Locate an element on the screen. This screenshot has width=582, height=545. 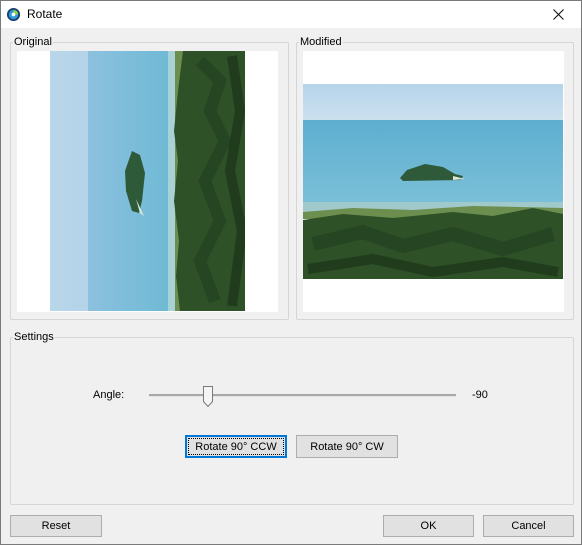
ok-label: OK is located at coordinates (428, 526).